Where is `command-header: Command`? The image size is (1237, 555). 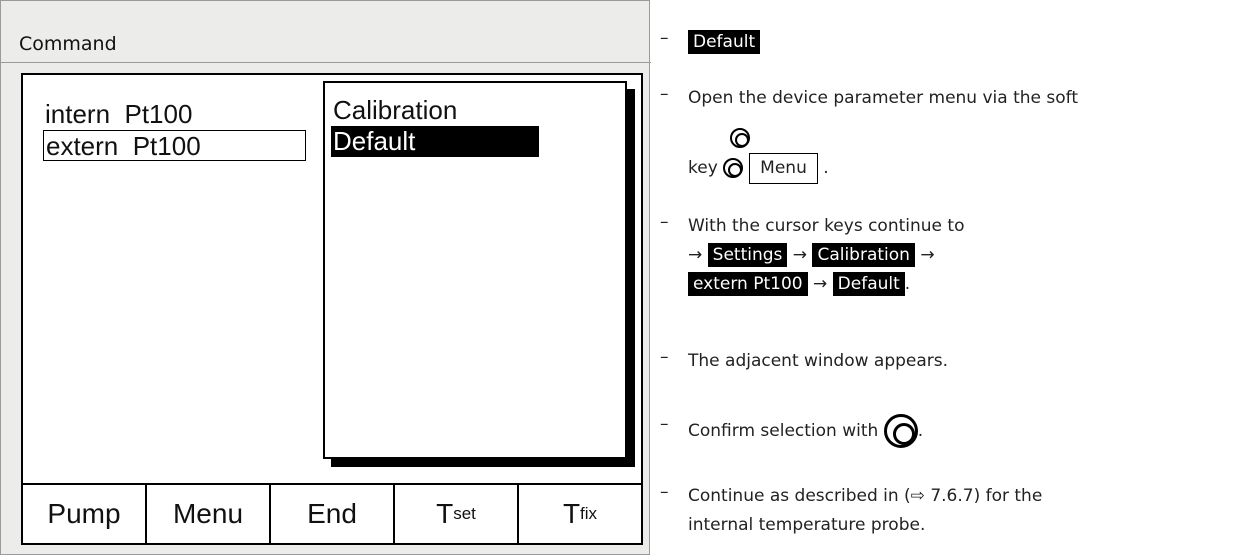 command-header: Command is located at coordinates (326, 32).